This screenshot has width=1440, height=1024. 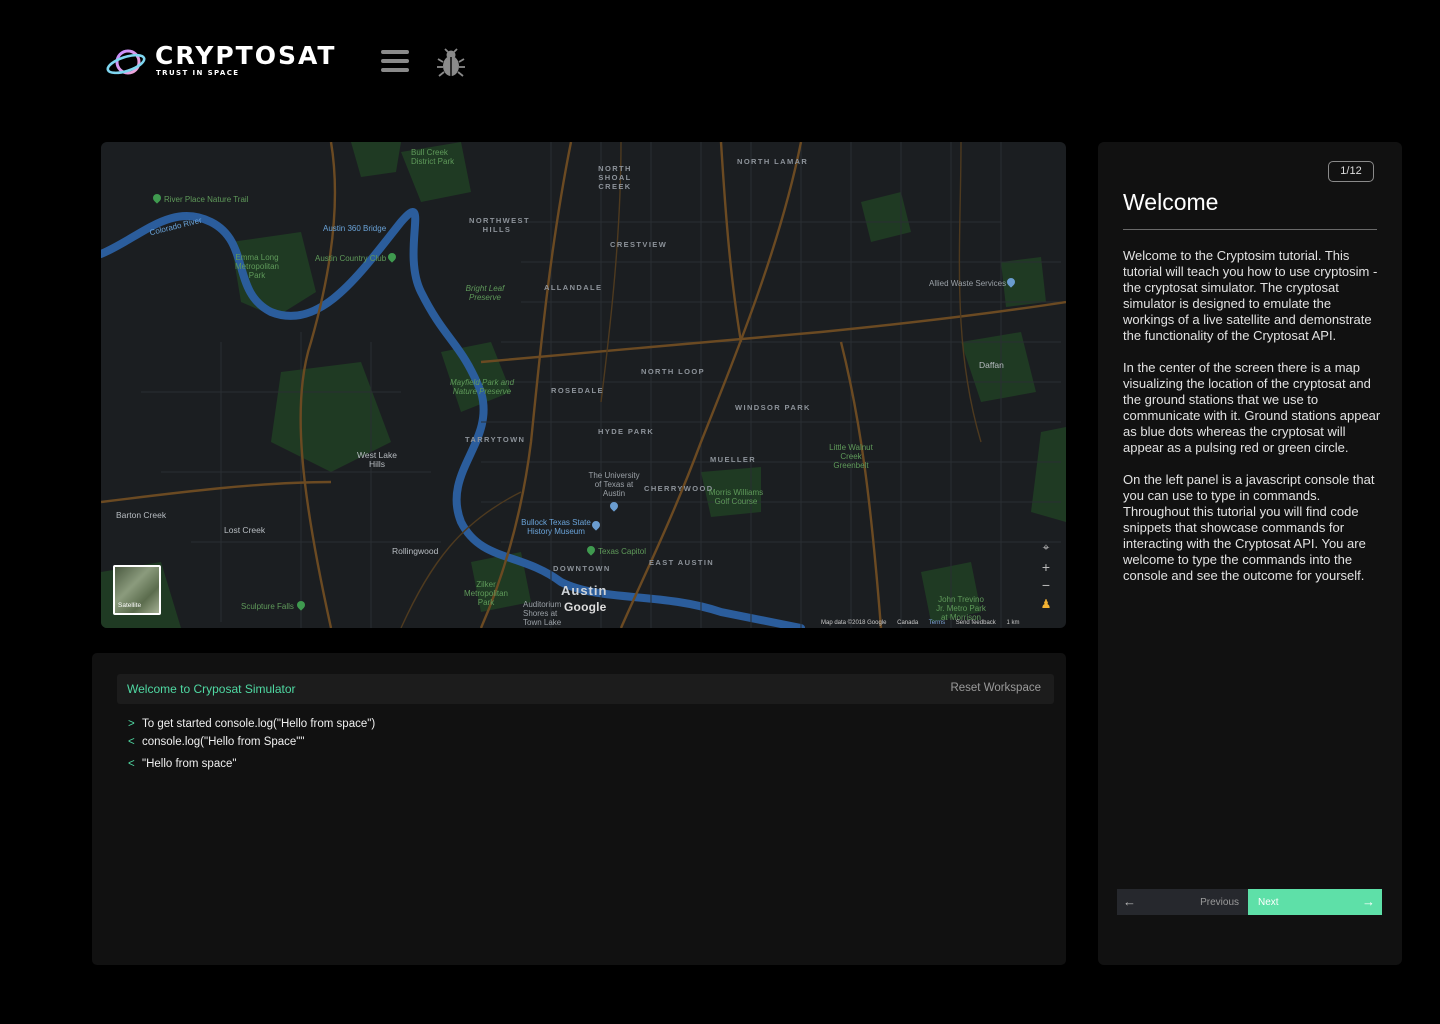 What do you see at coordinates (396, 63) in the screenshot?
I see `hamburger-icon` at bounding box center [396, 63].